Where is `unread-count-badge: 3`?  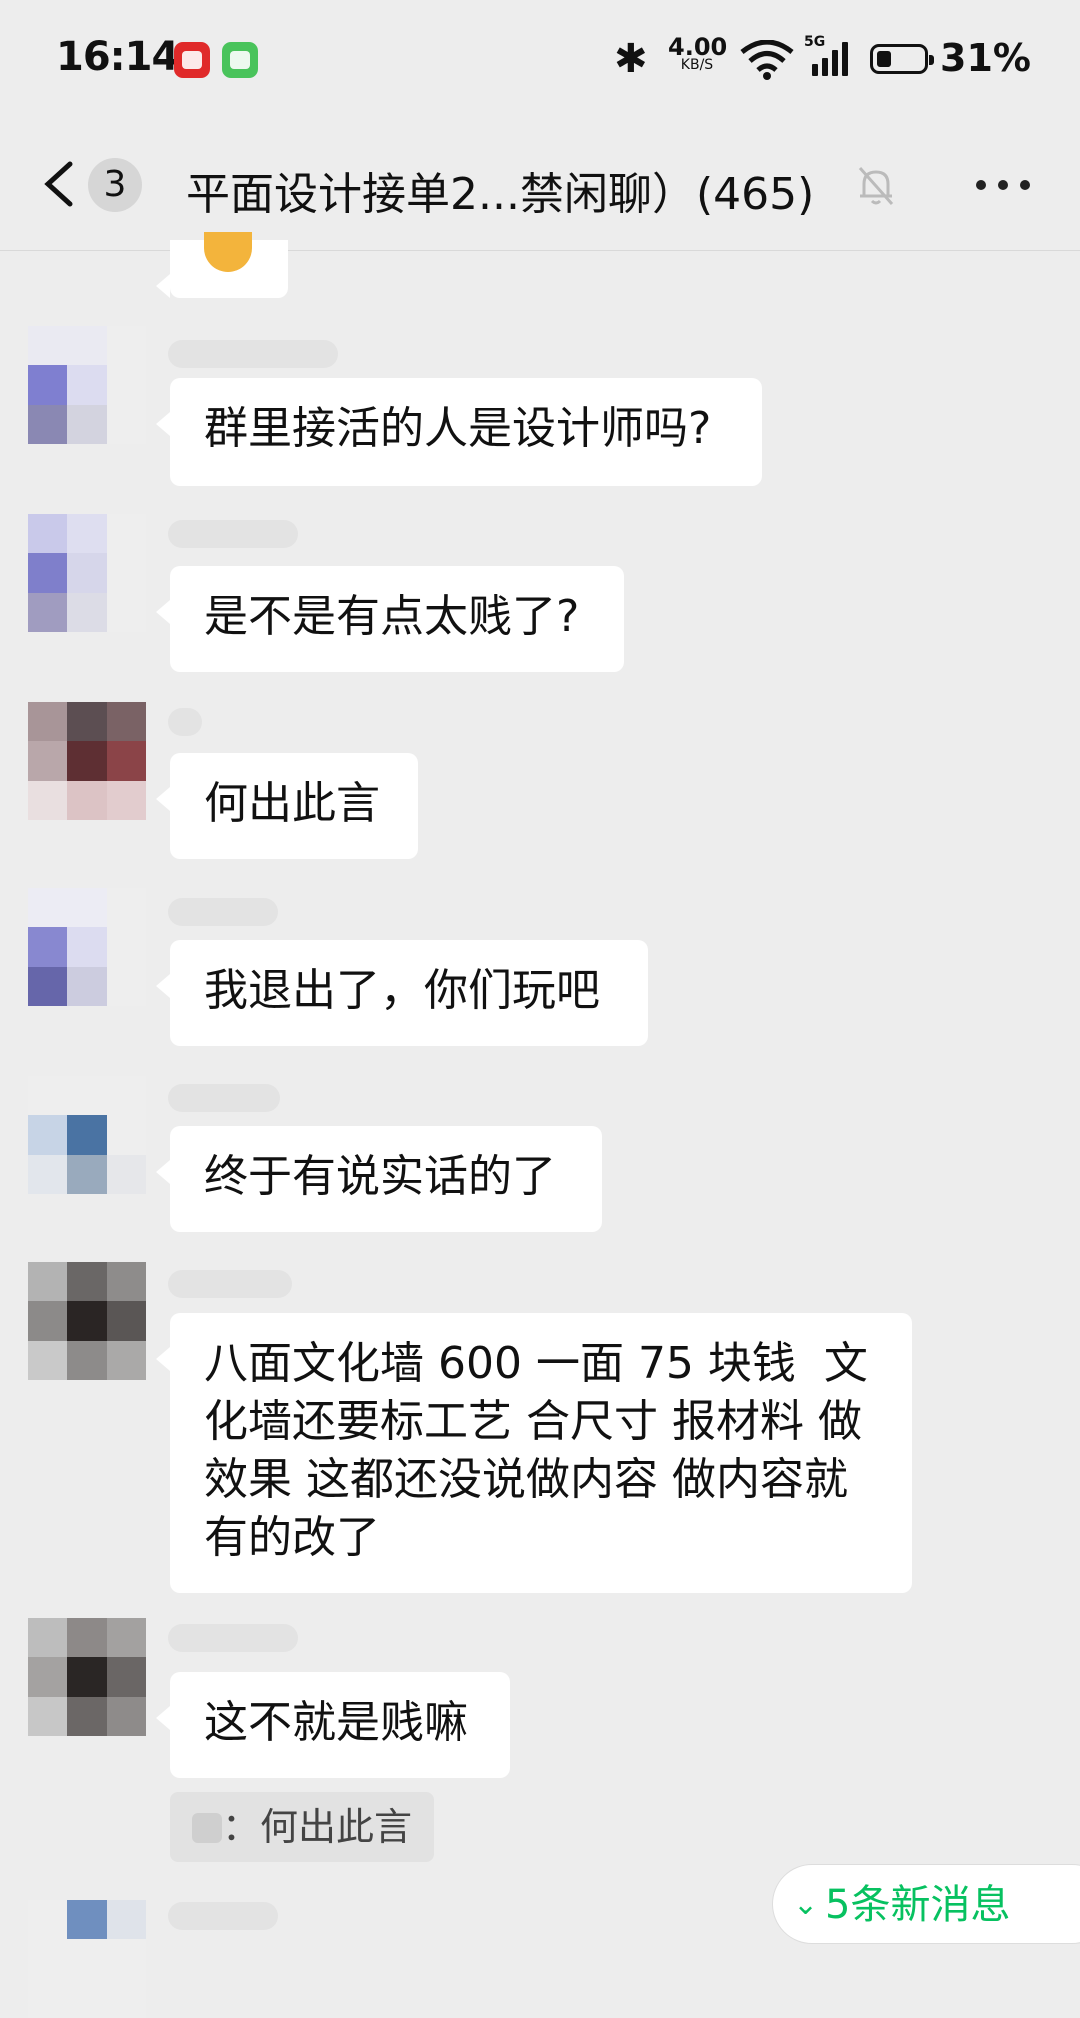 unread-count-badge: 3 is located at coordinates (115, 185).